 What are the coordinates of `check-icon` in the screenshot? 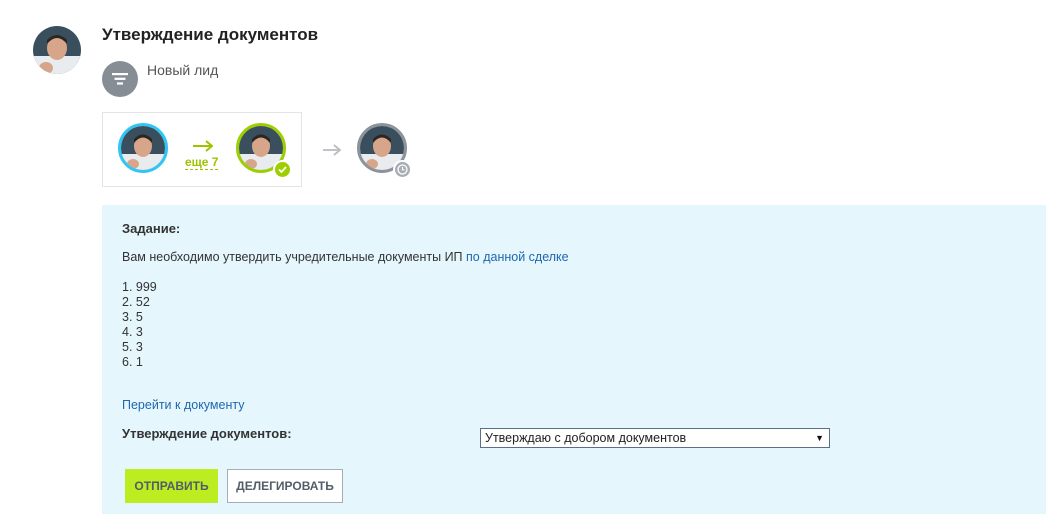 It's located at (282, 169).